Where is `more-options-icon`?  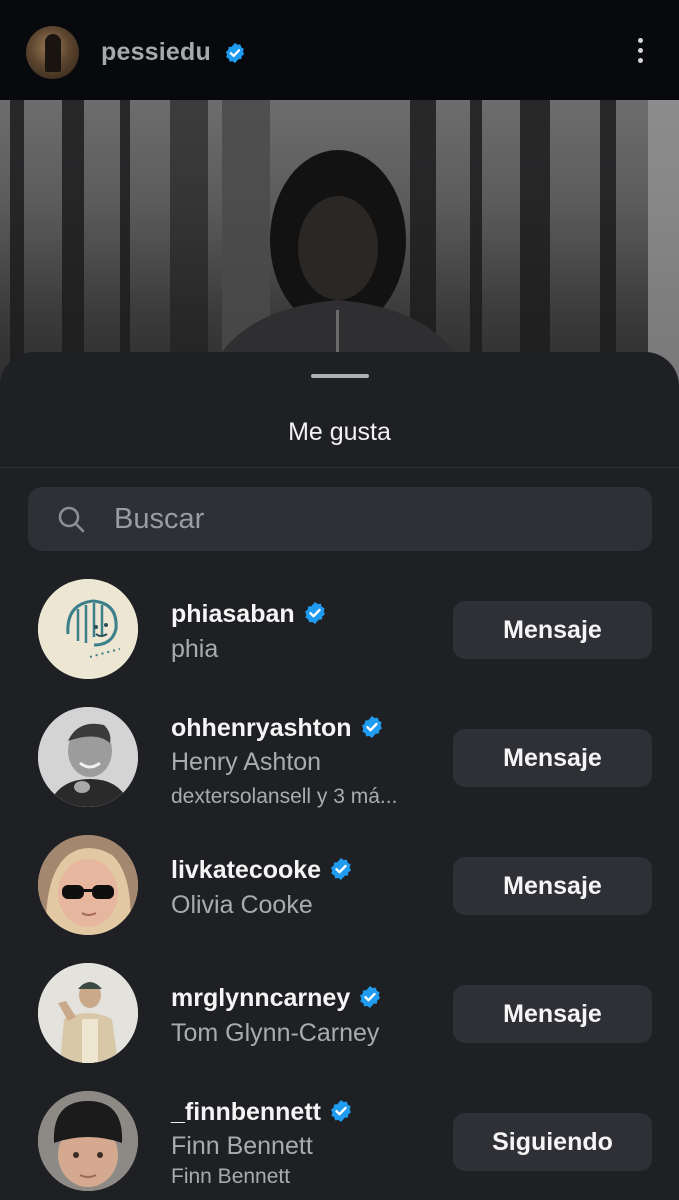 more-options-icon is located at coordinates (640, 53).